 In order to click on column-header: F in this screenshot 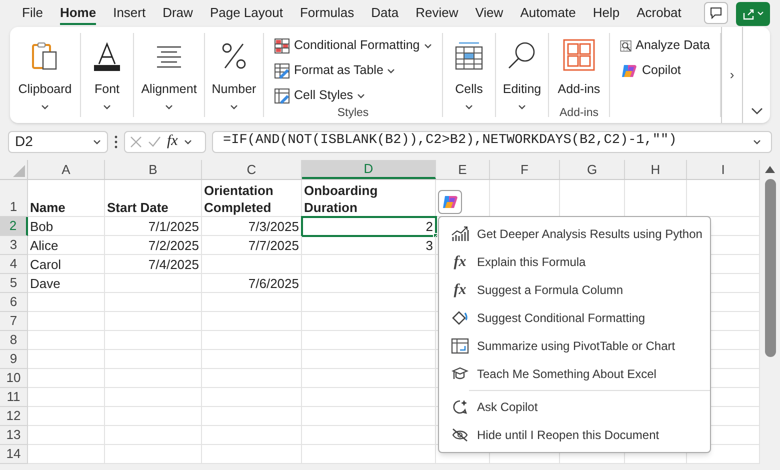, I will do `click(525, 169)`.